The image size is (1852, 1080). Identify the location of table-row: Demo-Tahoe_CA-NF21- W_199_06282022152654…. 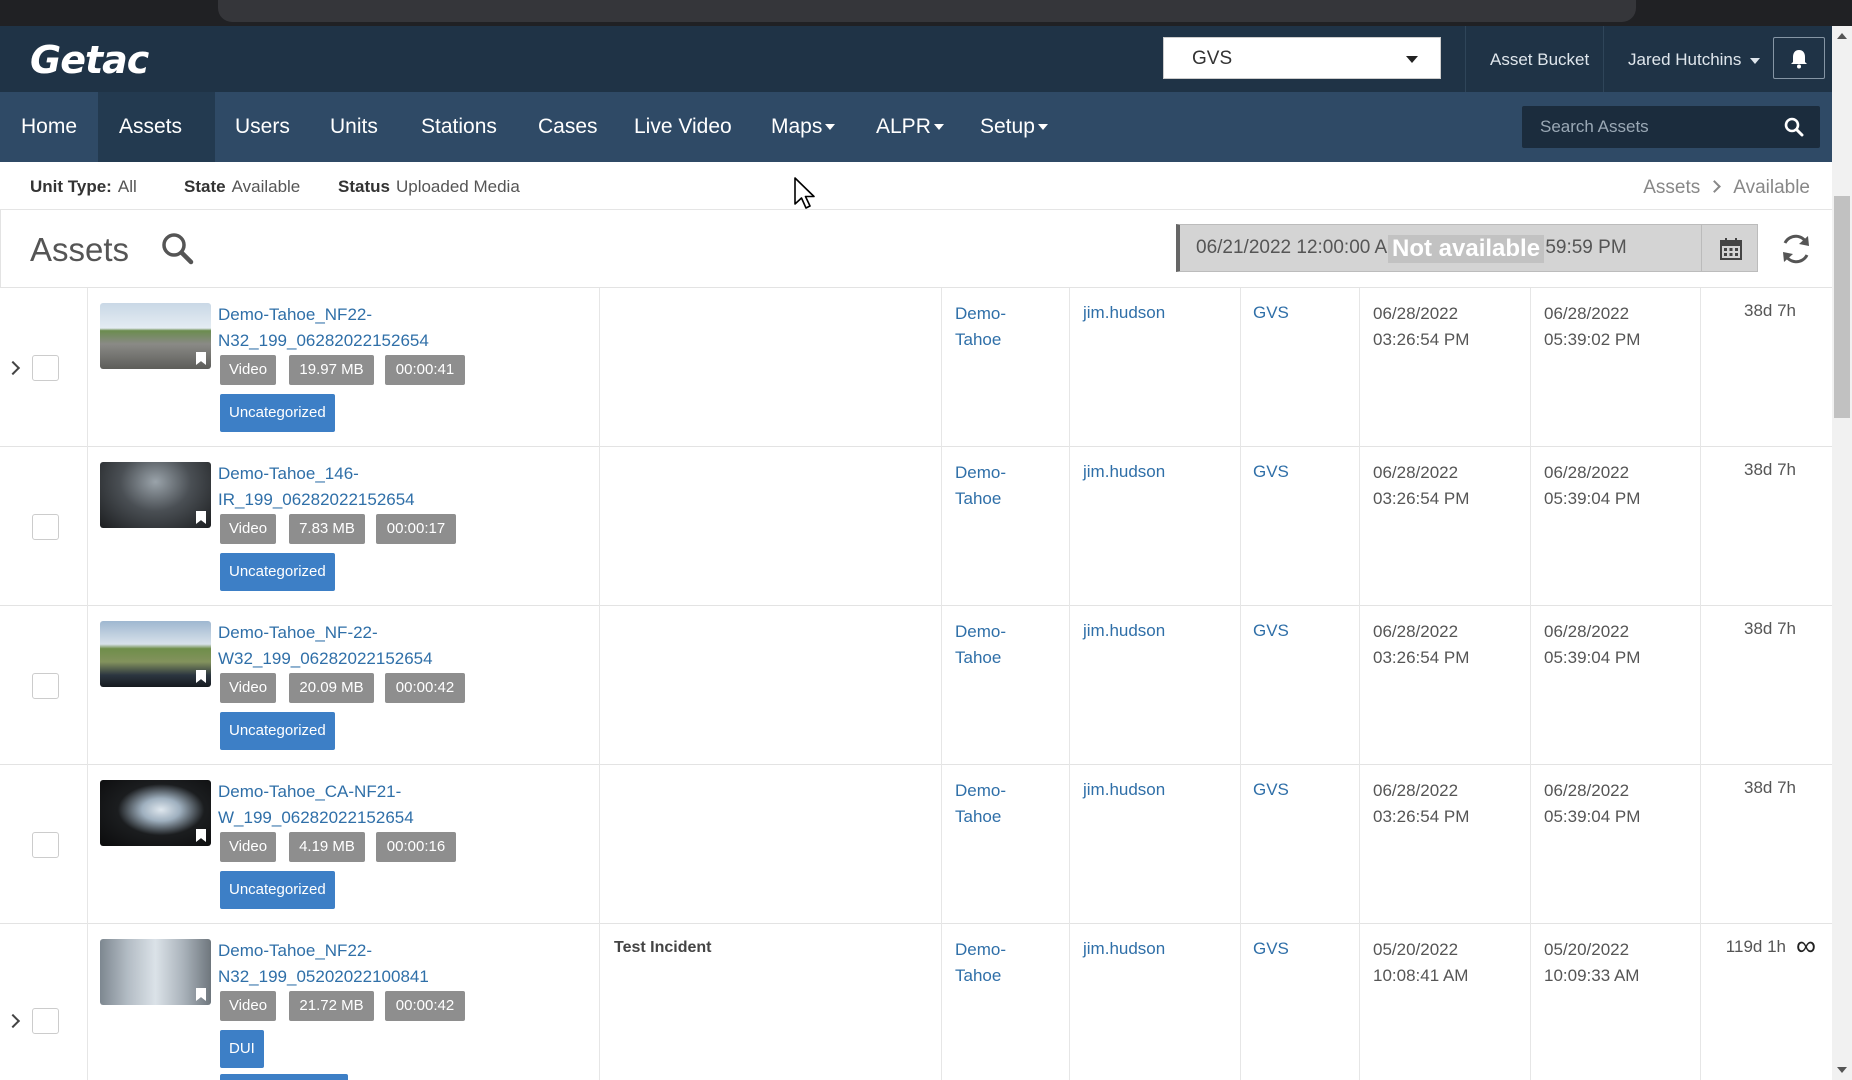
(916, 844).